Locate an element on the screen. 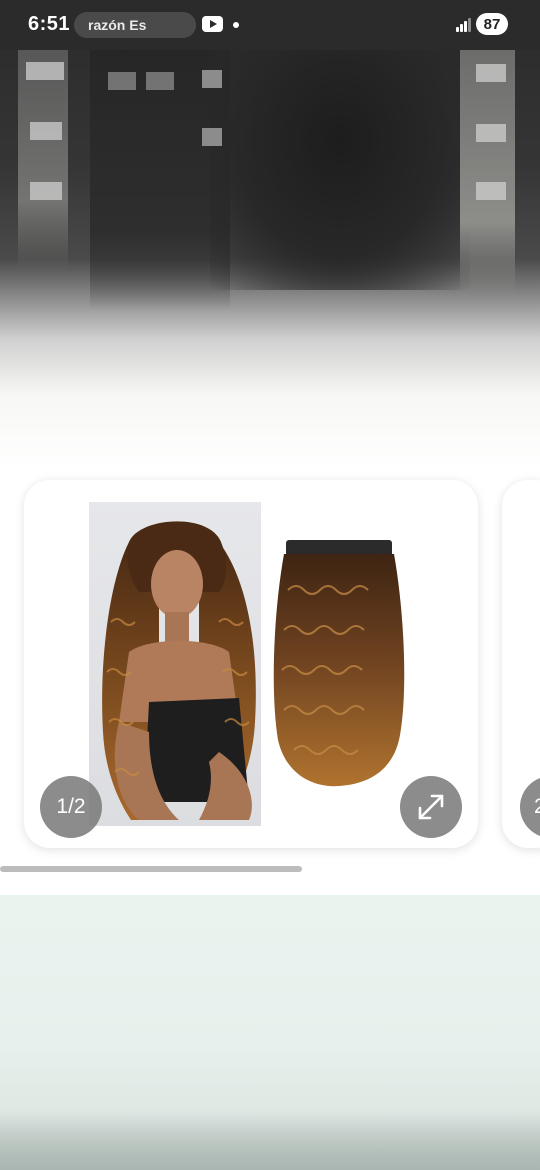 Image resolution: width=540 pixels, height=1170 pixels. hair-extension-illustration is located at coordinates (339, 663).